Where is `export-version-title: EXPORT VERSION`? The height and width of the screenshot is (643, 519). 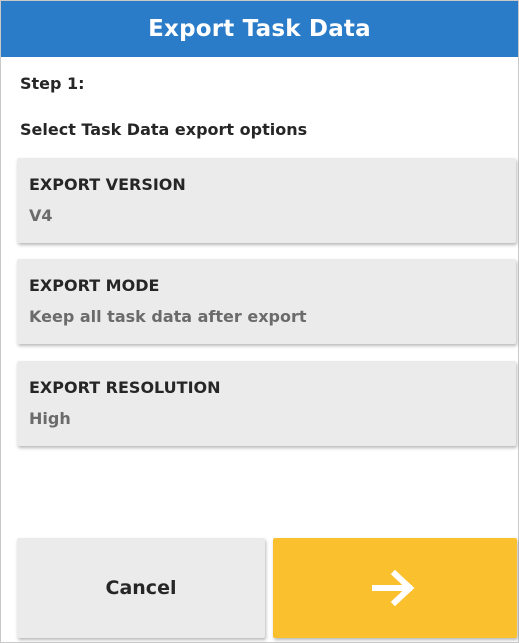
export-version-title: EXPORT VERSION is located at coordinates (107, 184).